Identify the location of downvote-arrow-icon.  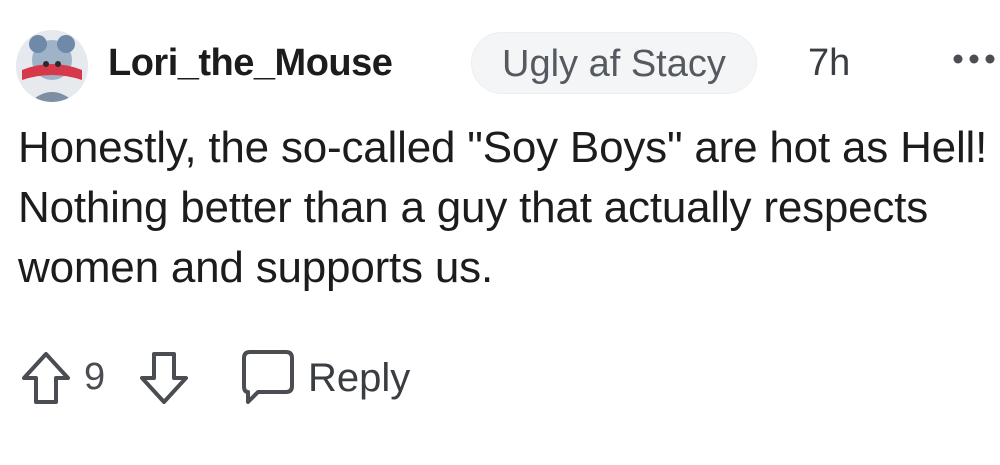
(164, 378).